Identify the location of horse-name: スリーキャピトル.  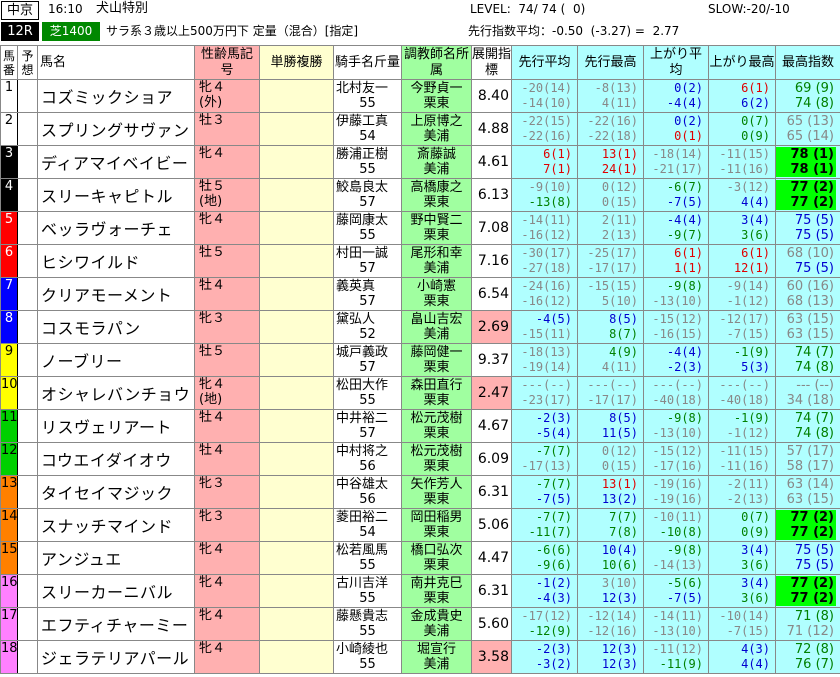
(116, 195).